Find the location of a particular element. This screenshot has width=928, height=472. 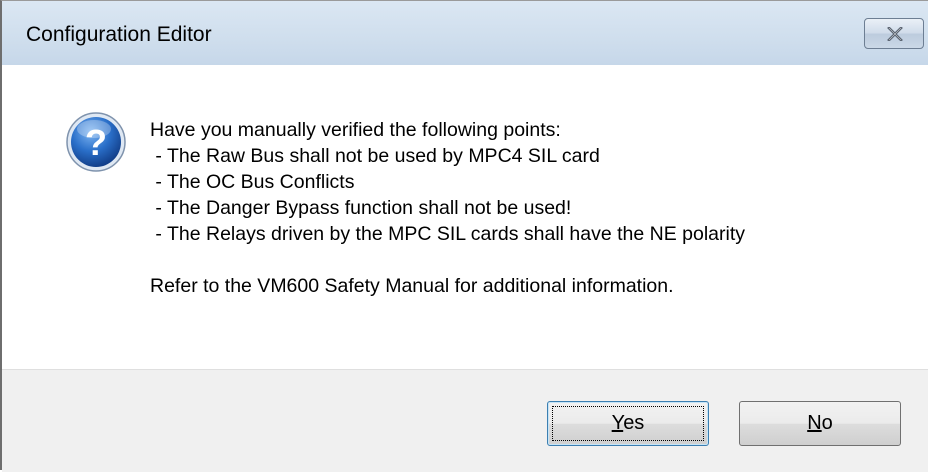

yes-button: Yes is located at coordinates (628, 423).